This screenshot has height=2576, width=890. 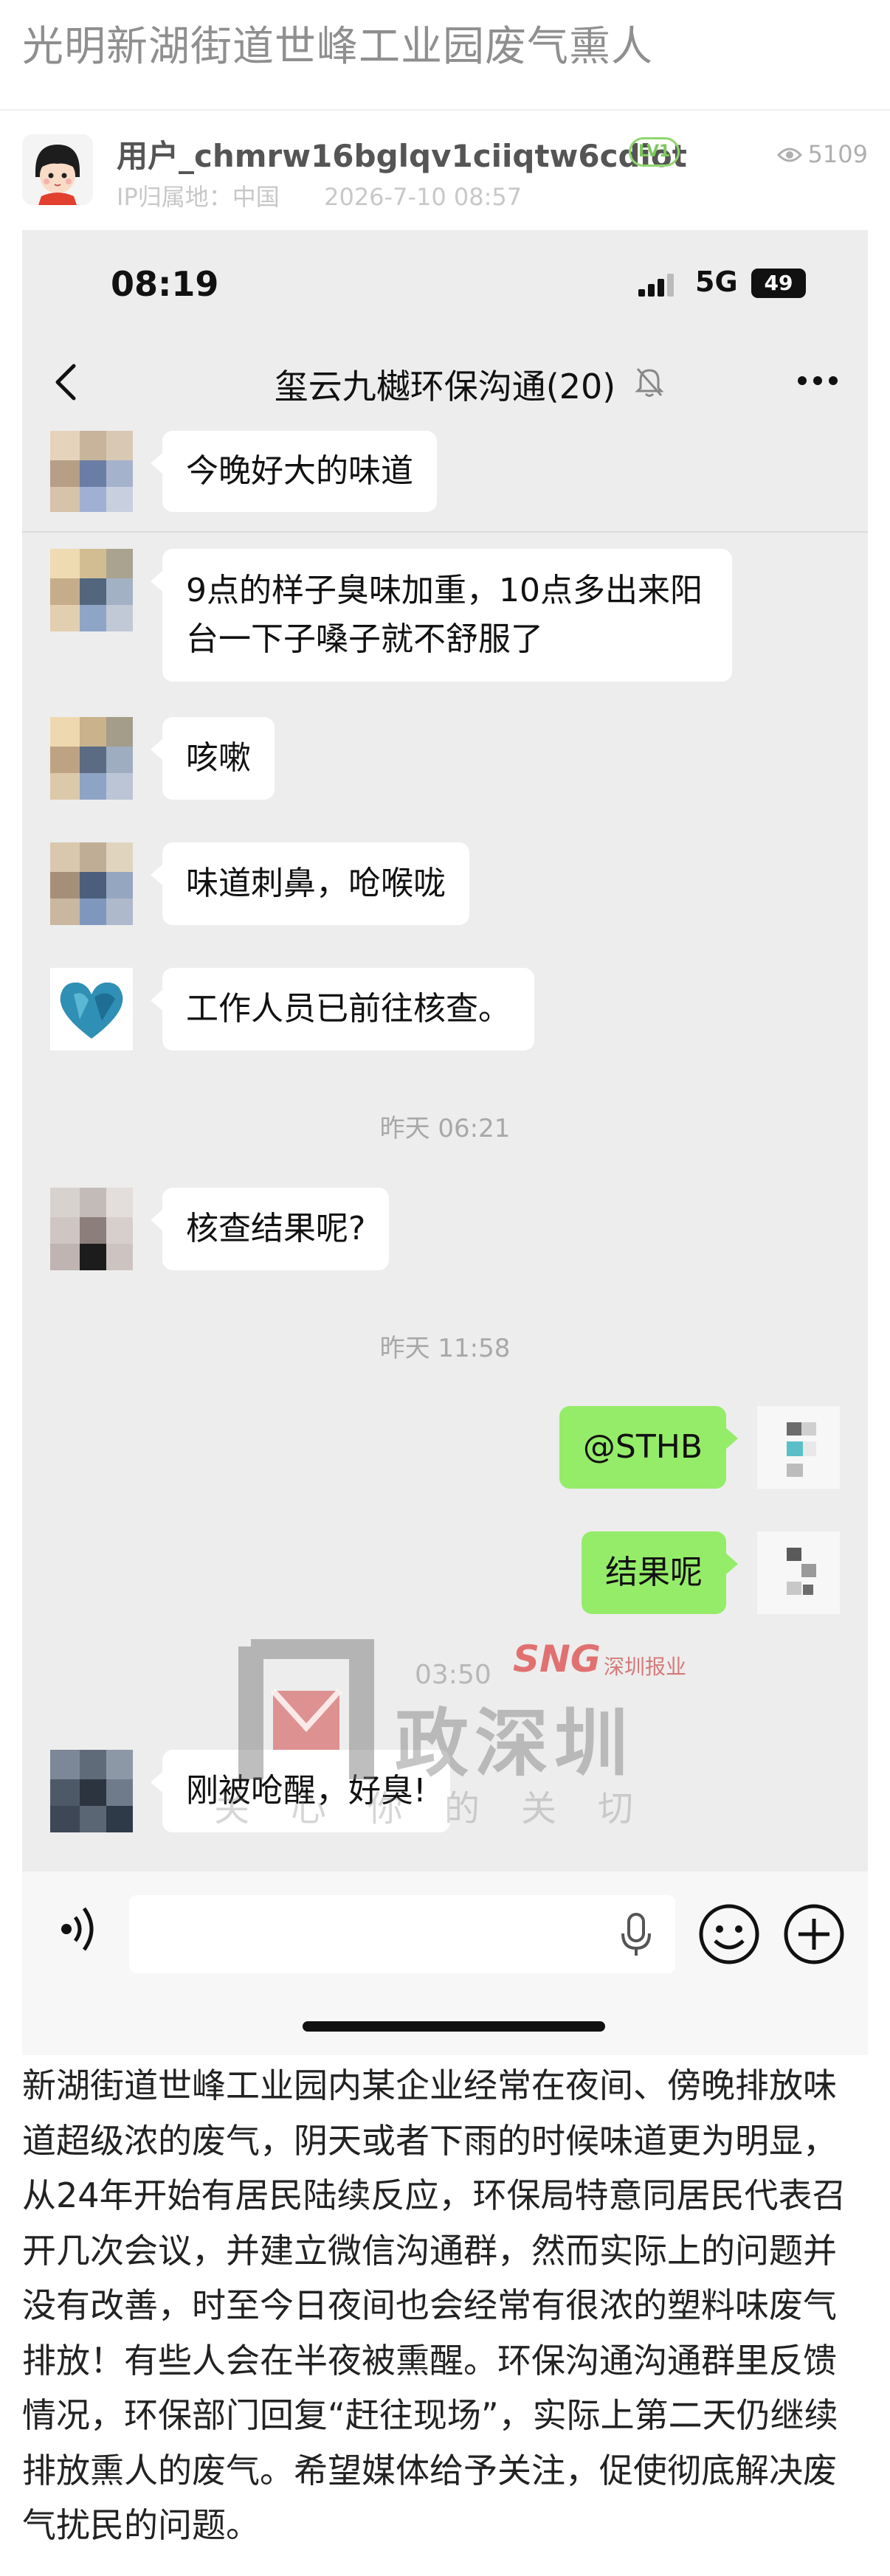 What do you see at coordinates (729, 1936) in the screenshot?
I see `emoji-icon` at bounding box center [729, 1936].